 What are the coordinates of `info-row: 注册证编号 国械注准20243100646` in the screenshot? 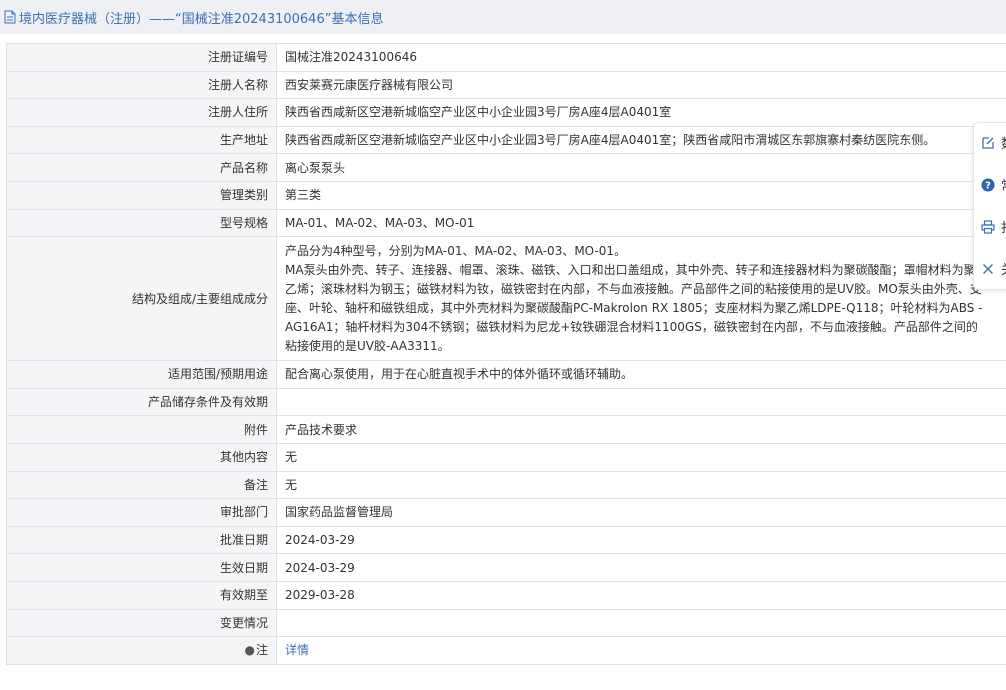 It's located at (506, 57).